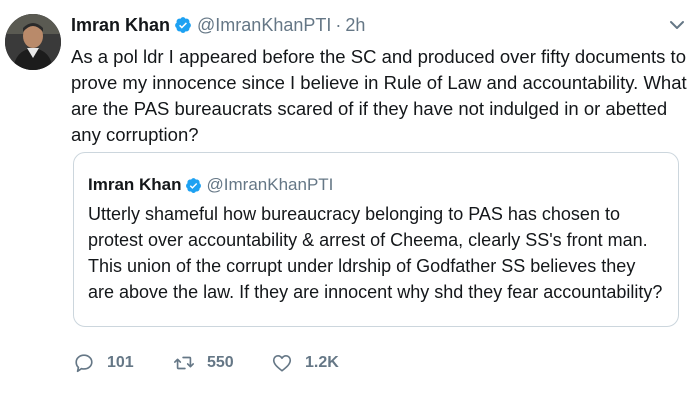 The width and height of the screenshot is (700, 400). I want to click on retweet-count: 550, so click(220, 362).